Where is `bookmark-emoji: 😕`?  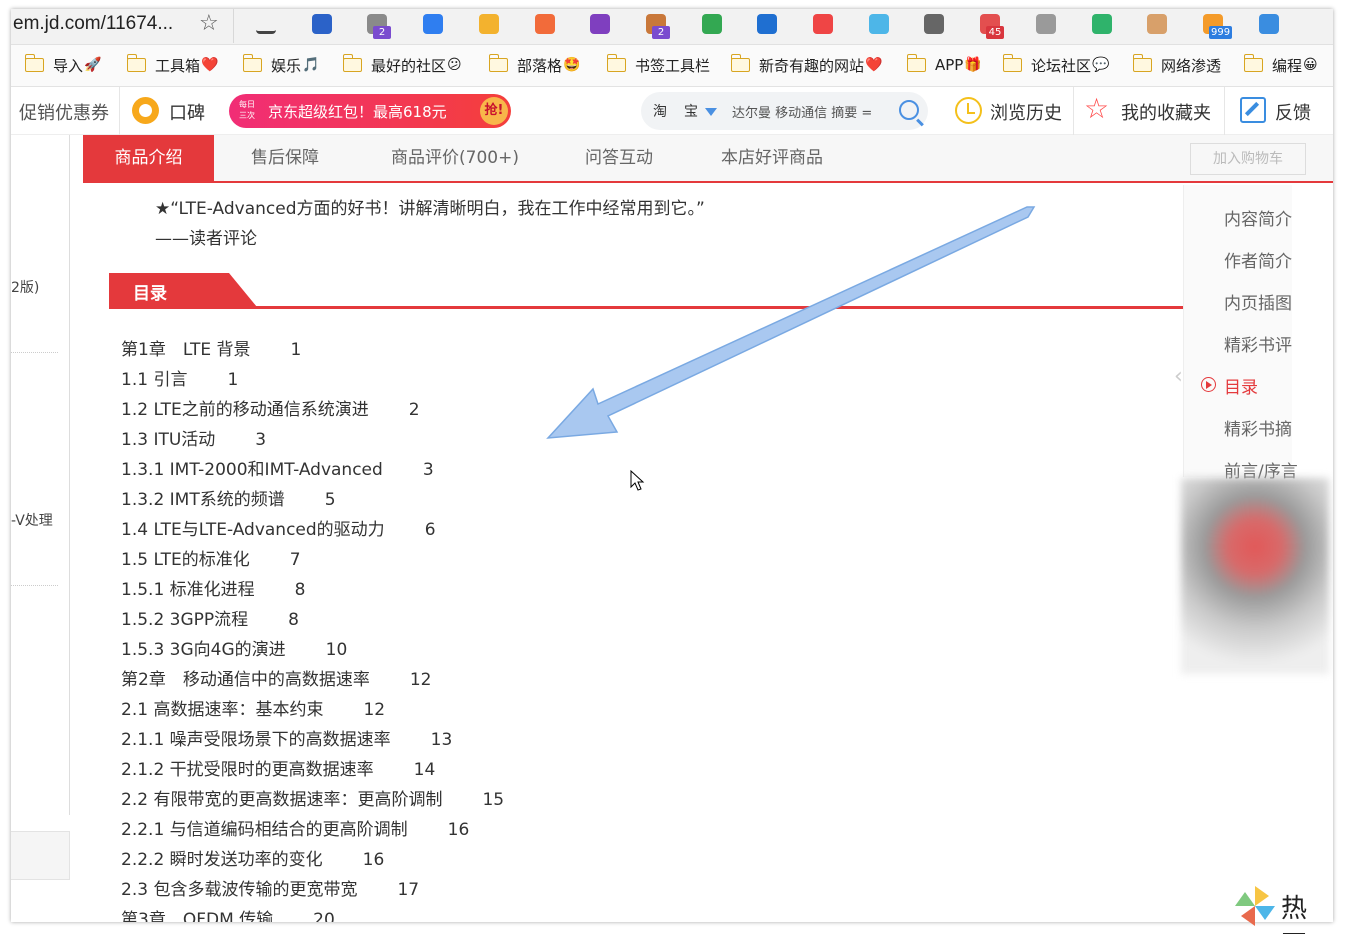 bookmark-emoji: 😕 is located at coordinates (454, 65).